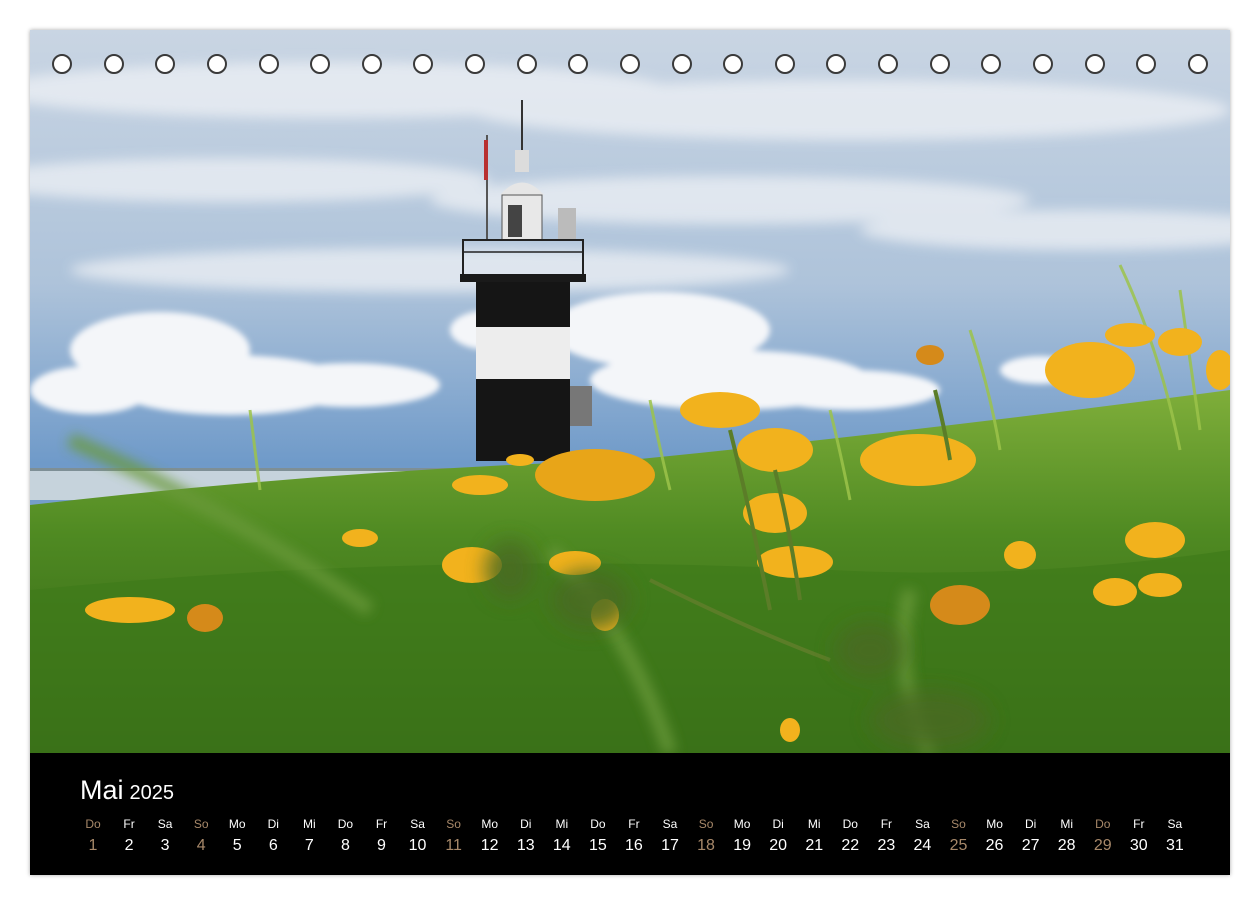 The image size is (1260, 905). I want to click on day-cell: Sa 31, so click(1175, 841).